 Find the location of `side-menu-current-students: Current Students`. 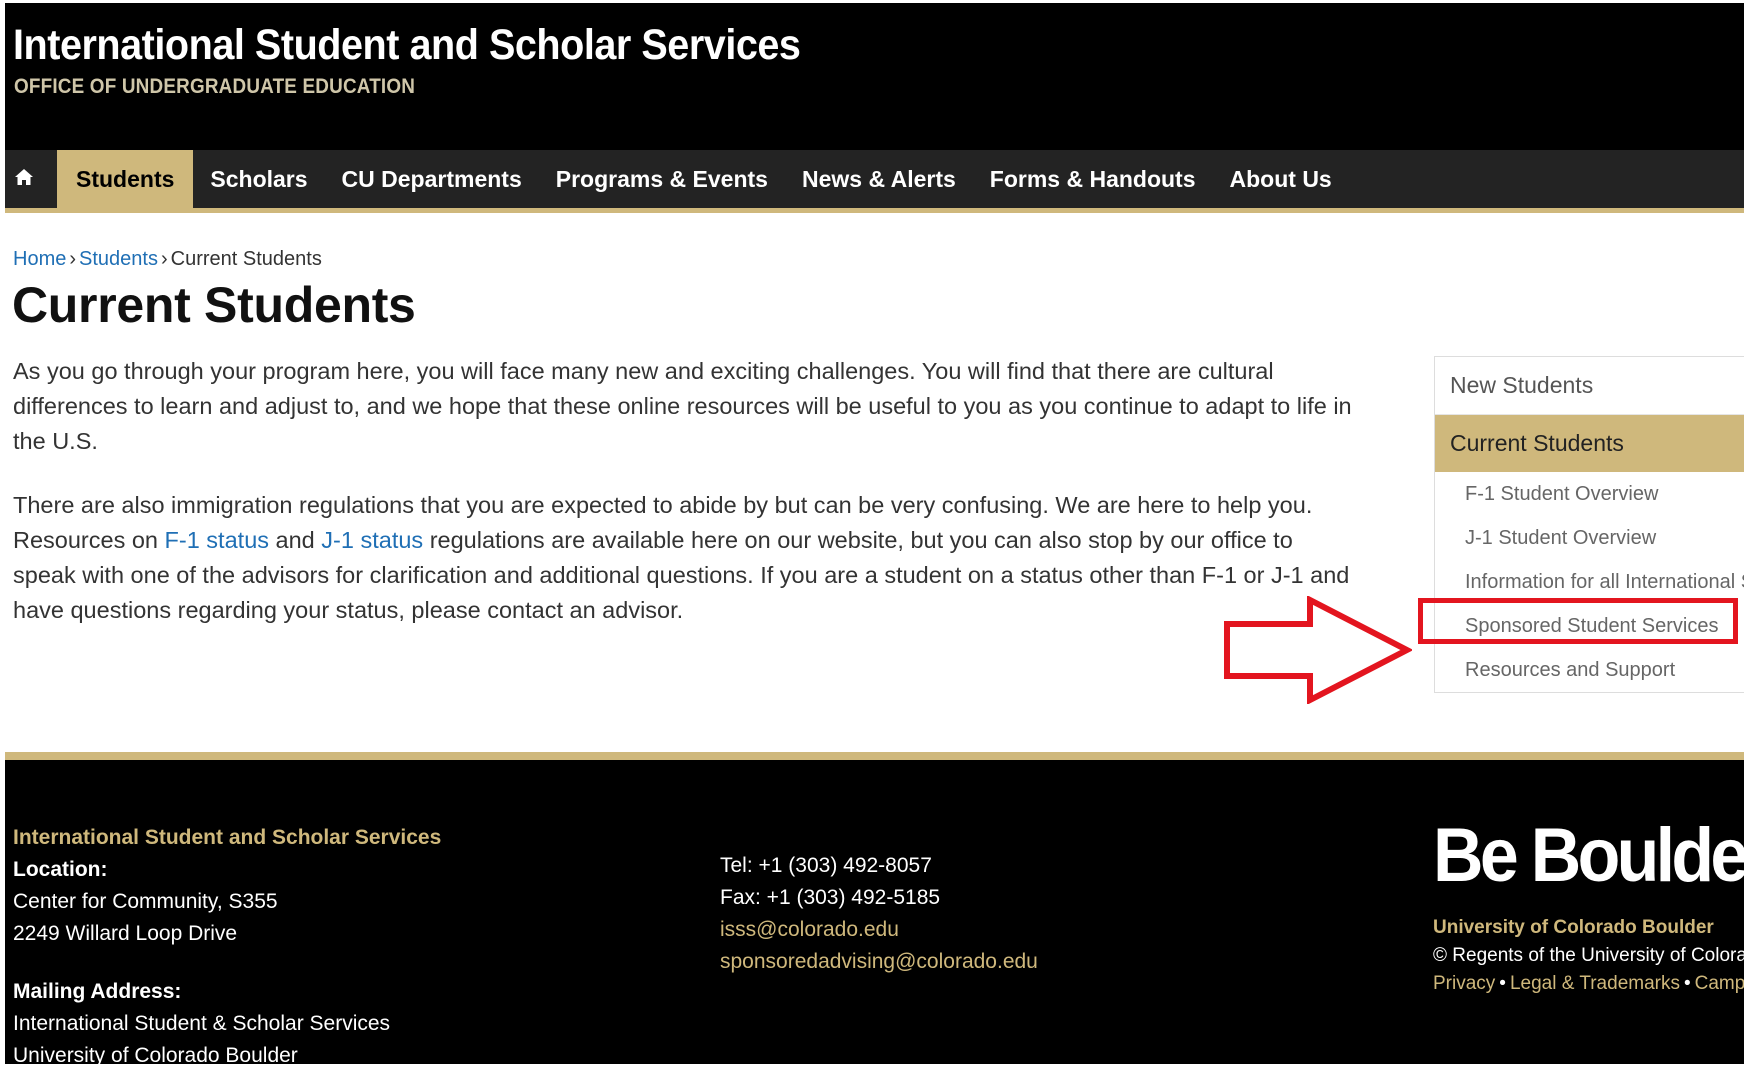

side-menu-current-students: Current Students is located at coordinates (1589, 443).